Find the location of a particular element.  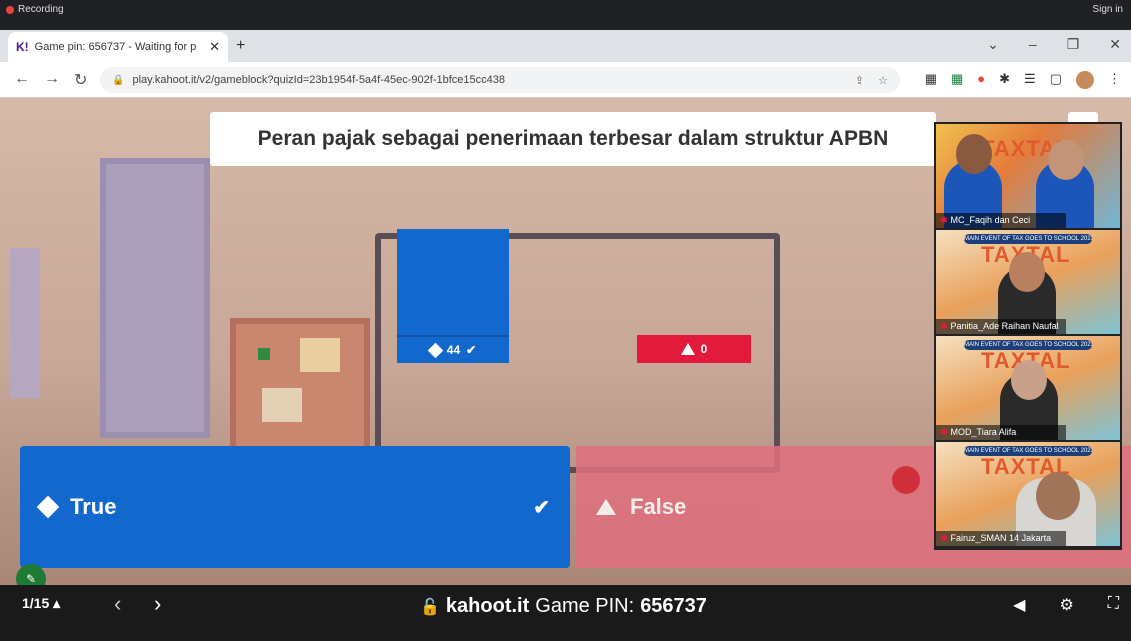

close-tab-icon: ✕ is located at coordinates (214, 47).